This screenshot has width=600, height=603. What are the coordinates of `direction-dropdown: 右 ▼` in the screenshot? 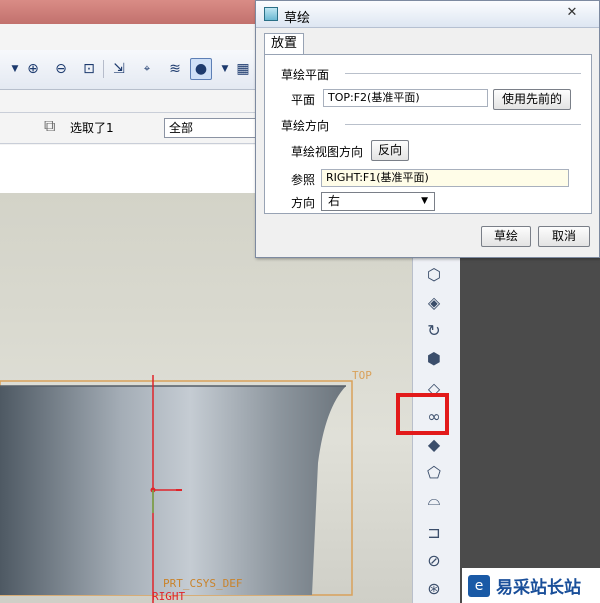 It's located at (378, 201).